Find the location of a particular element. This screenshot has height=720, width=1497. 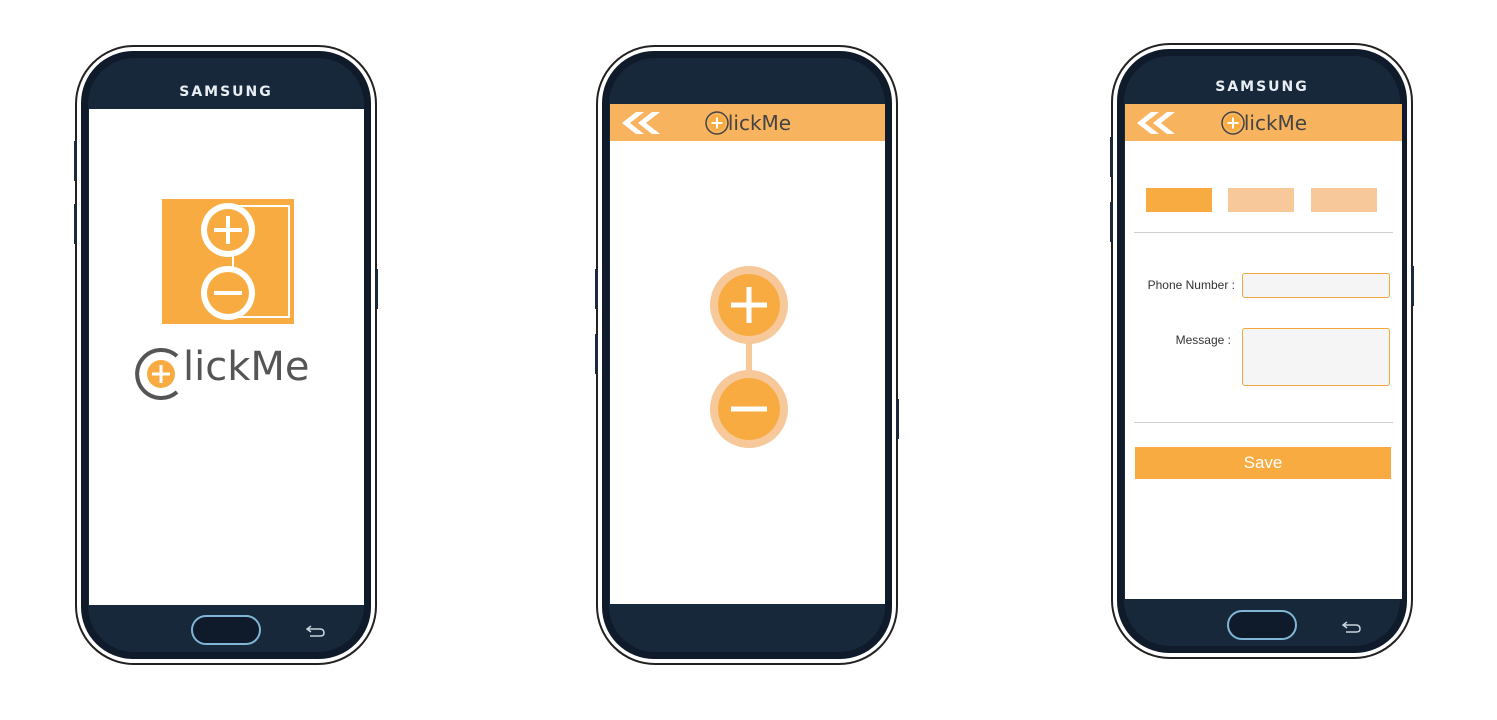

save-button: Save is located at coordinates (1263, 463).